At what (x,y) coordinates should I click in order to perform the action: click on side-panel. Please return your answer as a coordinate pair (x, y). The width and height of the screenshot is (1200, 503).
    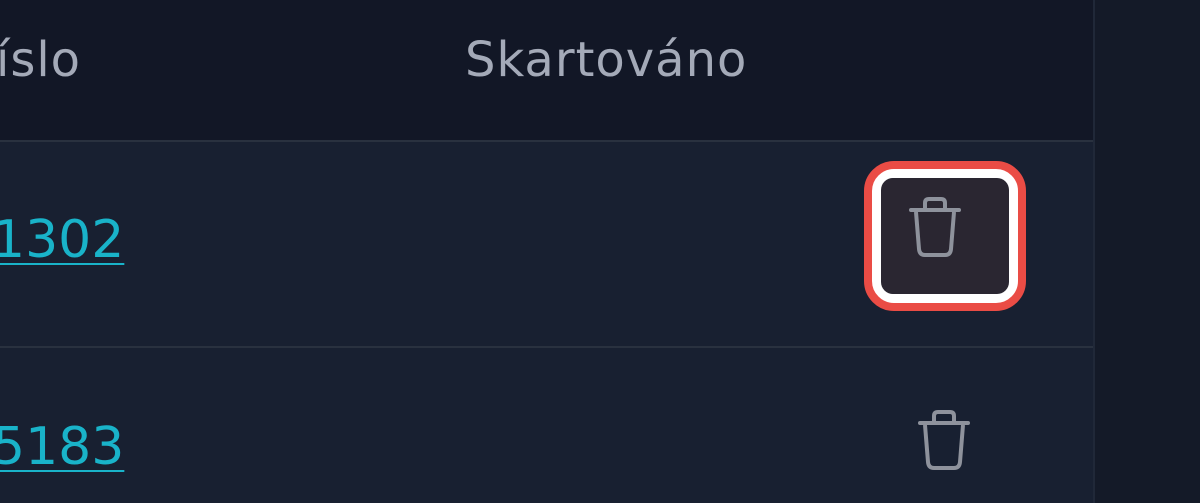
    Looking at the image, I should click on (1147, 251).